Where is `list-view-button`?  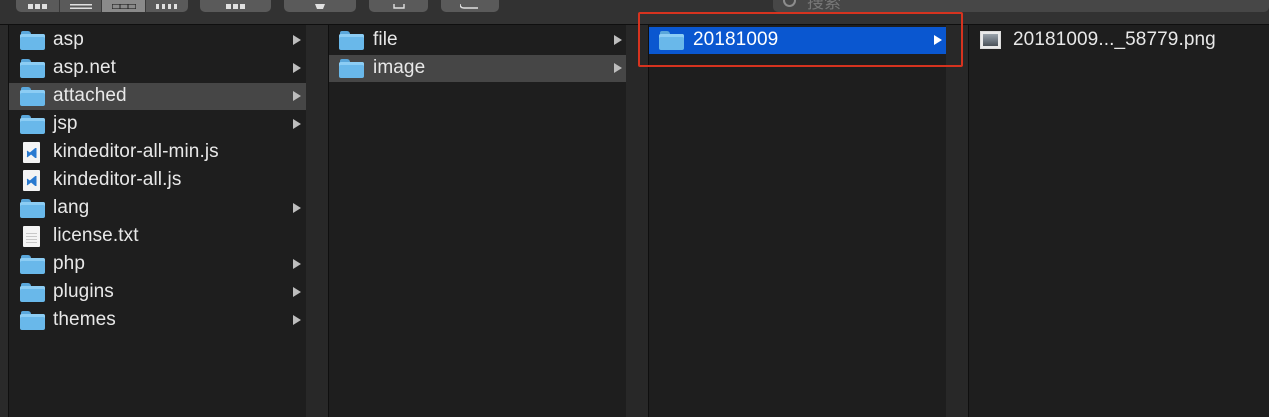
list-view-button is located at coordinates (81, 6).